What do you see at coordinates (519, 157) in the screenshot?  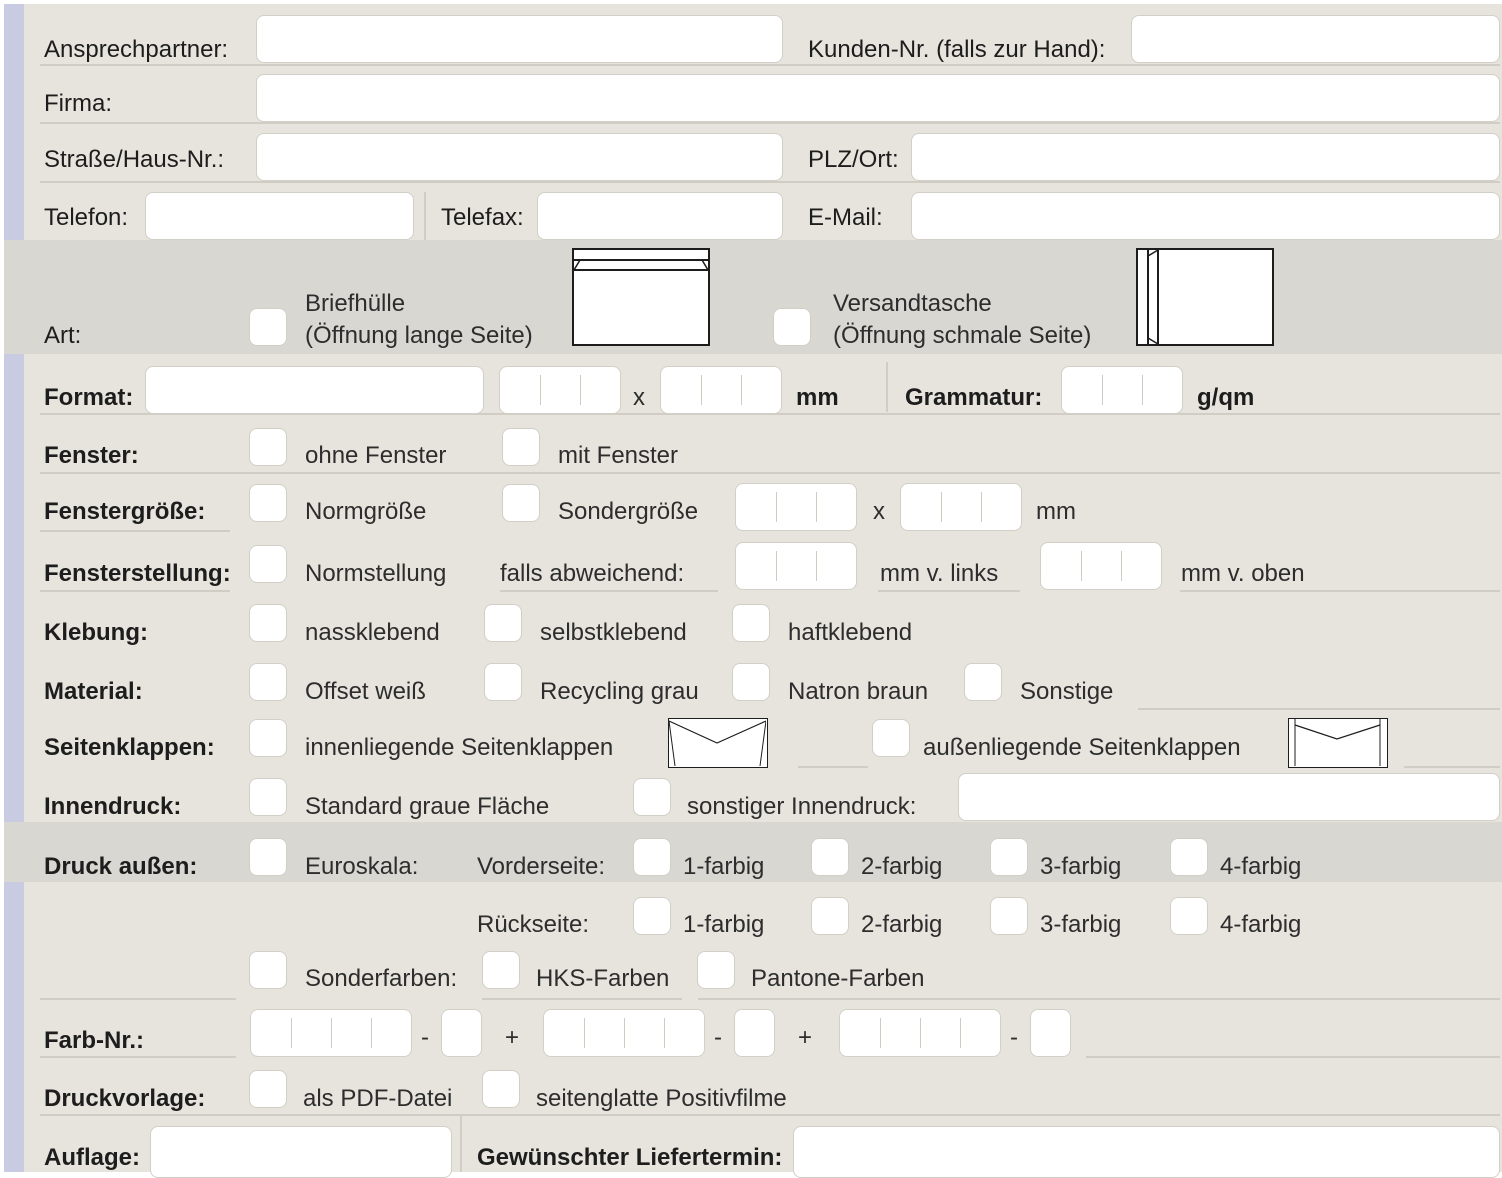 I see `strasse-field` at bounding box center [519, 157].